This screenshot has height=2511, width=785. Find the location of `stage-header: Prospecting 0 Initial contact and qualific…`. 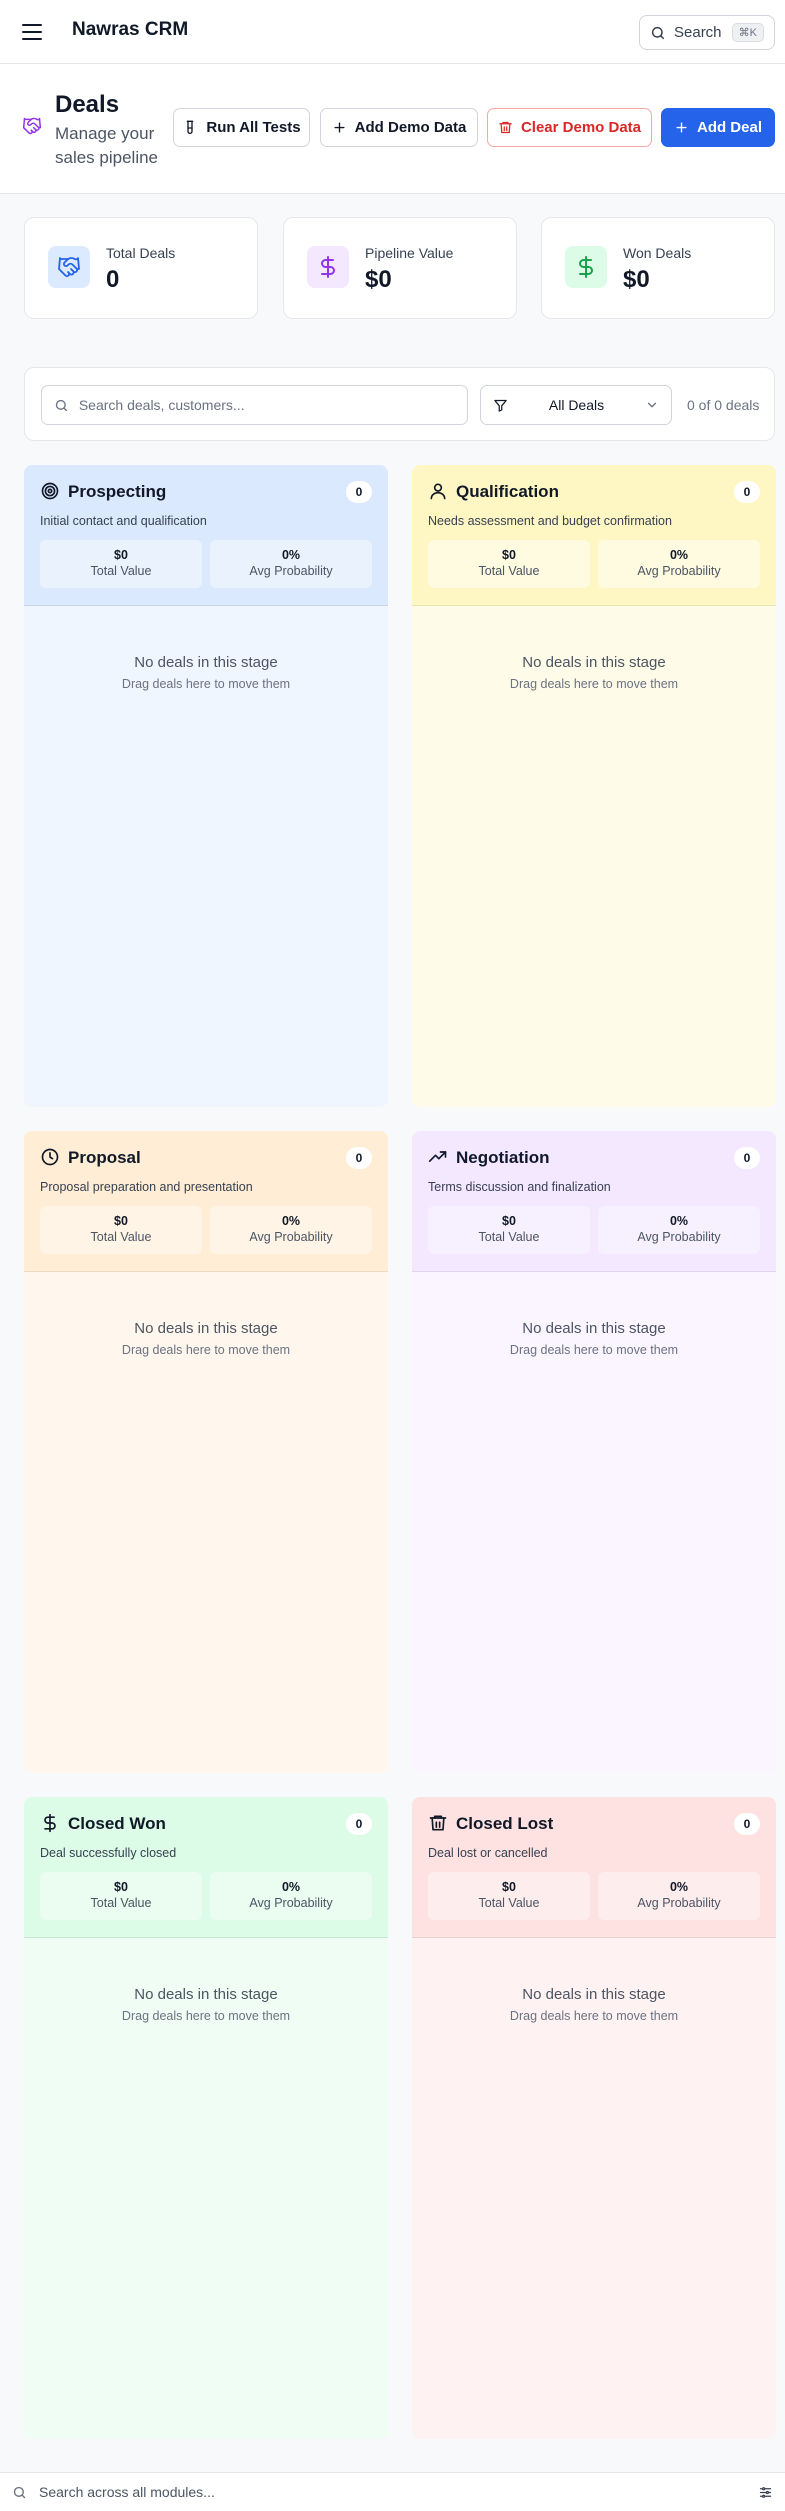

stage-header: Prospecting 0 Initial contact and qualific… is located at coordinates (206, 535).